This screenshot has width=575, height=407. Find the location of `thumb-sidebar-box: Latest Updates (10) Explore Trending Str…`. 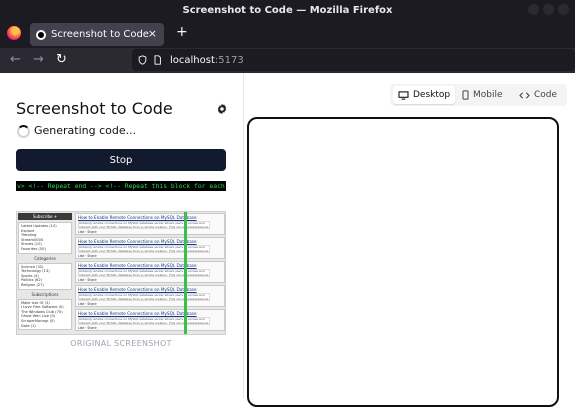

thumb-sidebar-box: Latest Updates (10) Explore Trending Str… is located at coordinates (45, 238).